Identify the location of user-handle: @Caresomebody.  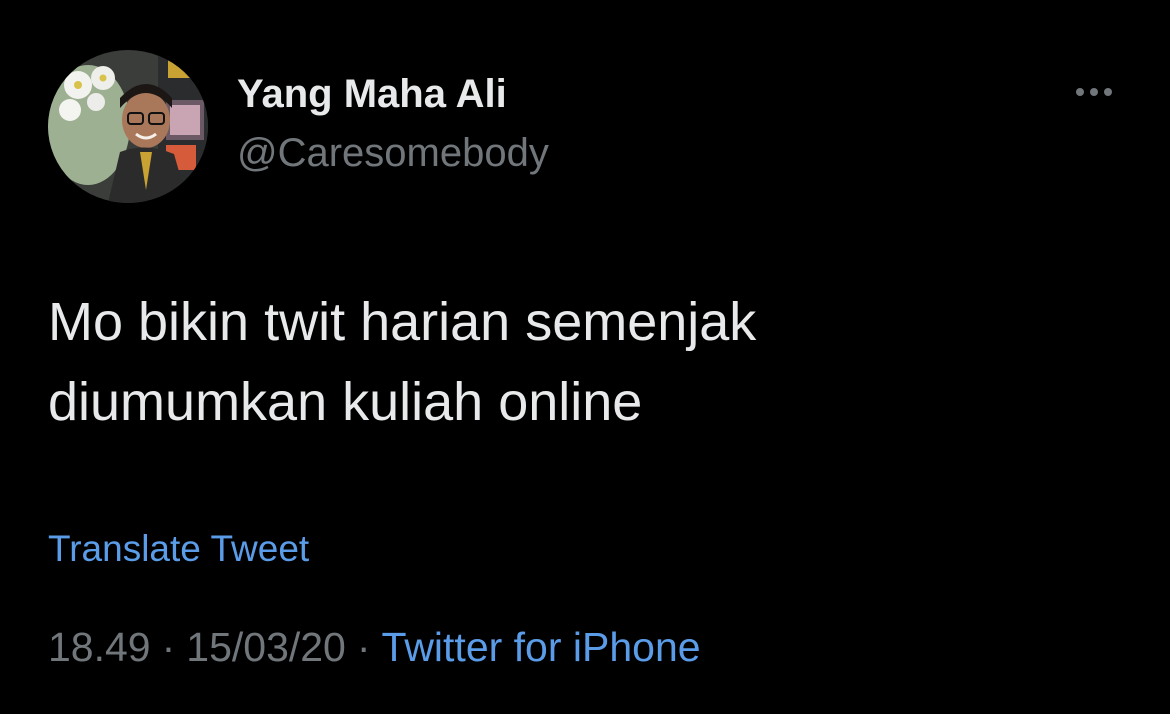
(393, 153).